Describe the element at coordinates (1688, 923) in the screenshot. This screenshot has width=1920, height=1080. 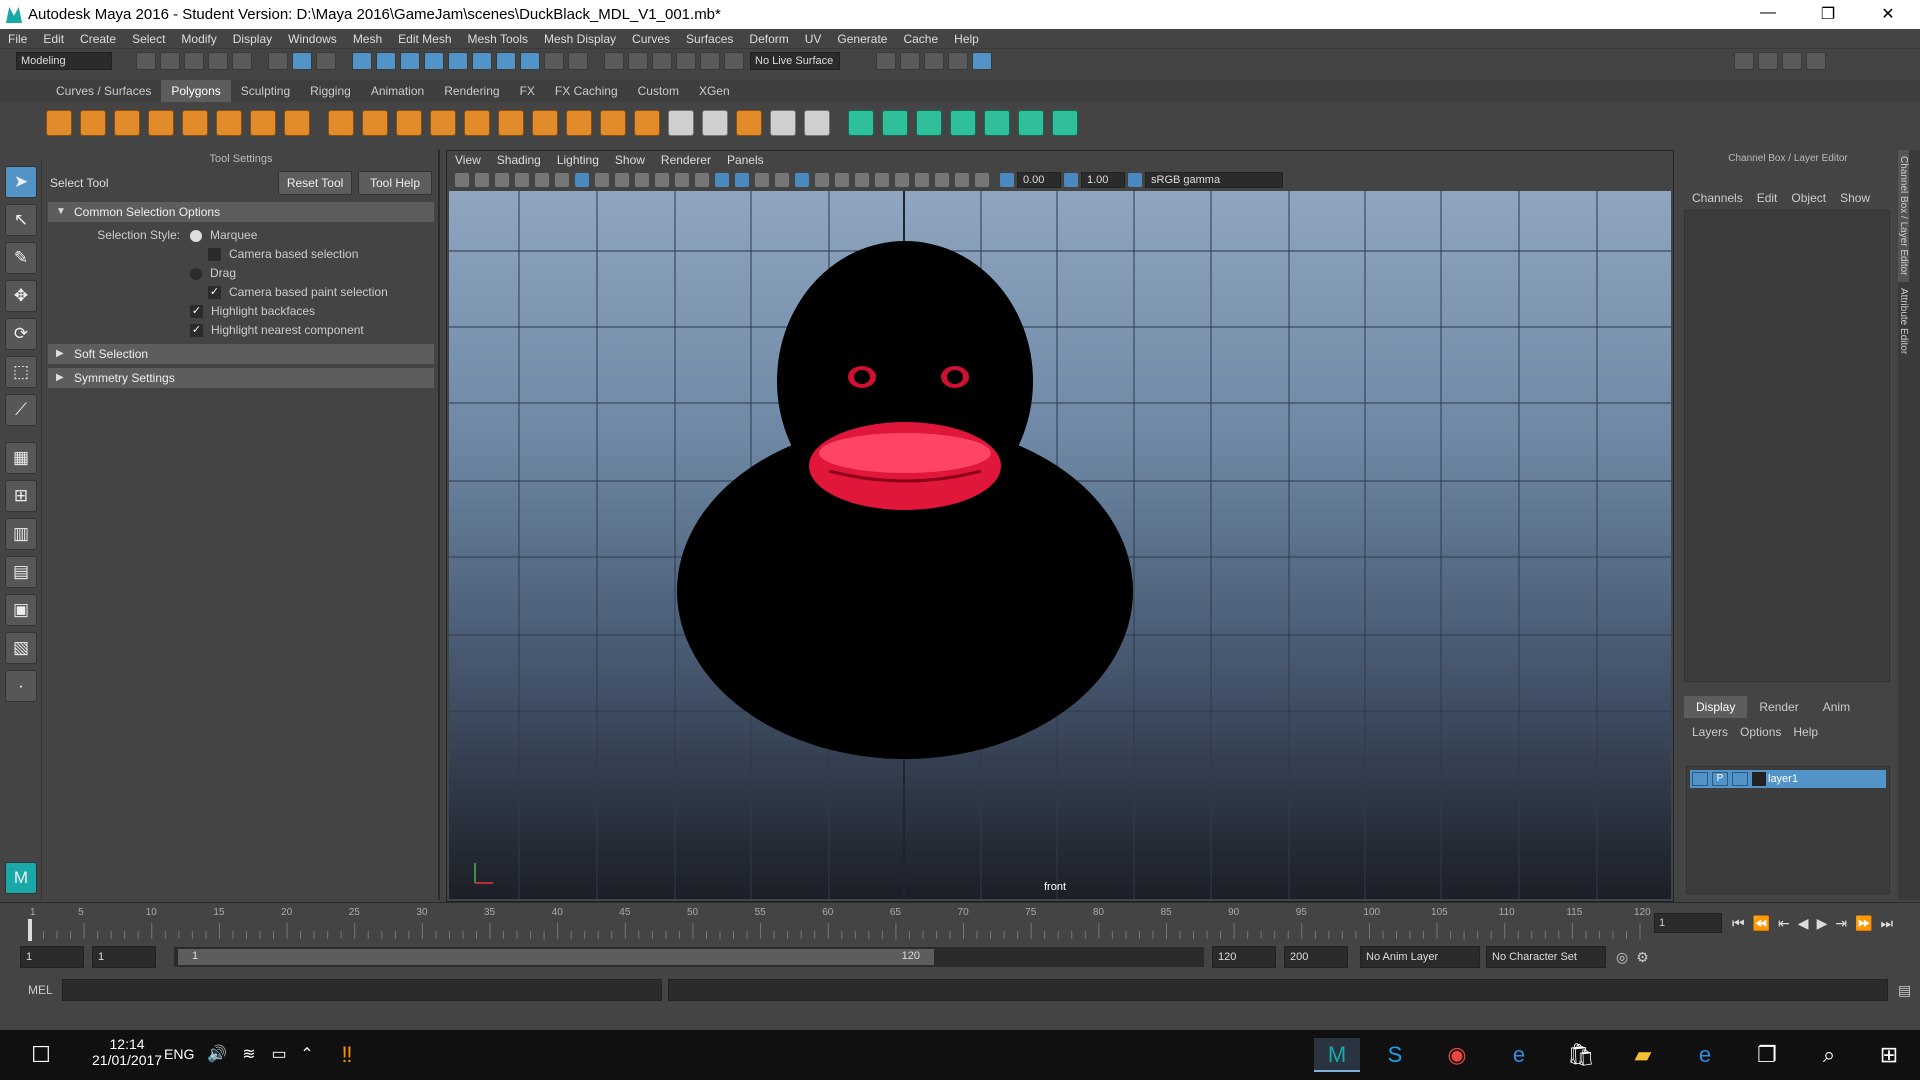
I see `current-frame-field: 1` at that location.